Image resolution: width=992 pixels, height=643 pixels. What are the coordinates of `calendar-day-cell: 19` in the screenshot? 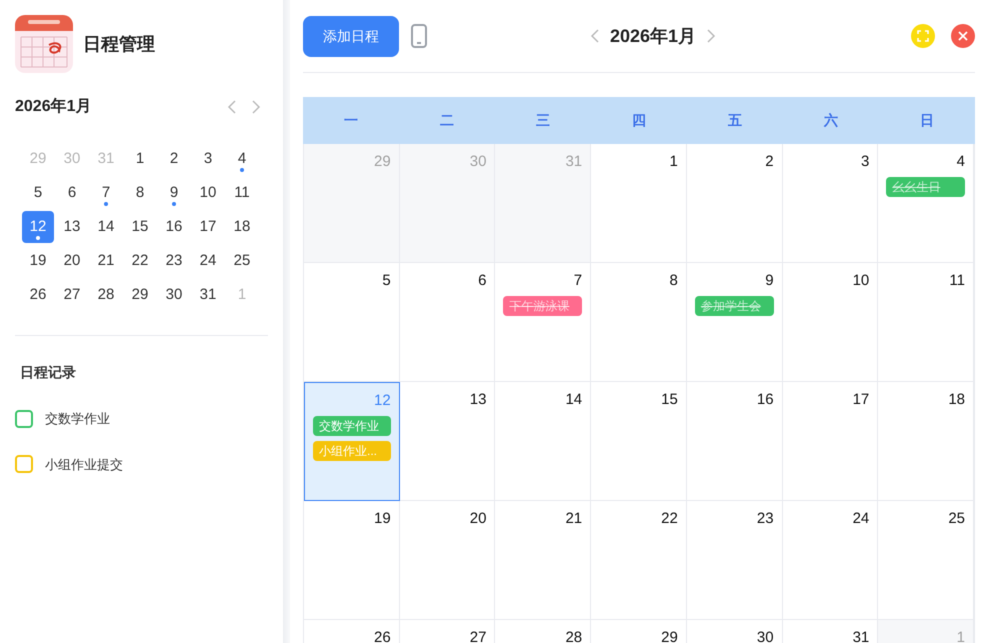 It's located at (352, 560).